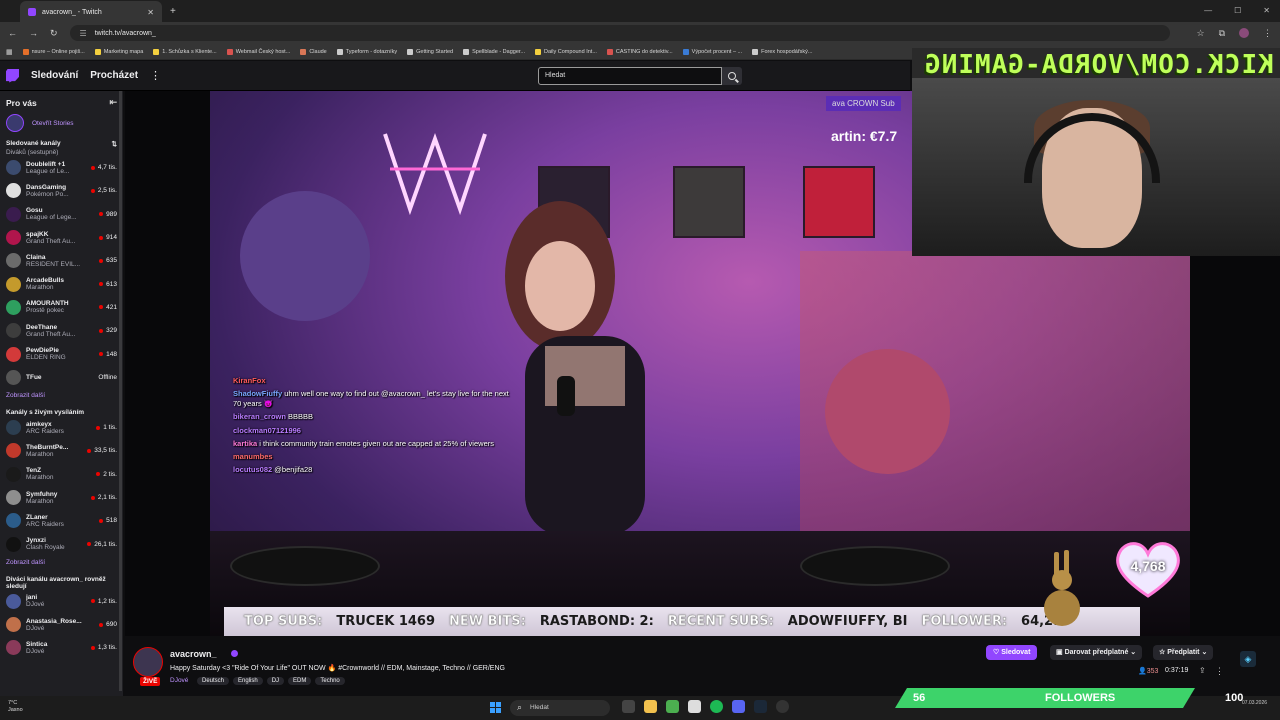  I want to click on sub-alert-tag: ava CROWN Sub, so click(863, 103).